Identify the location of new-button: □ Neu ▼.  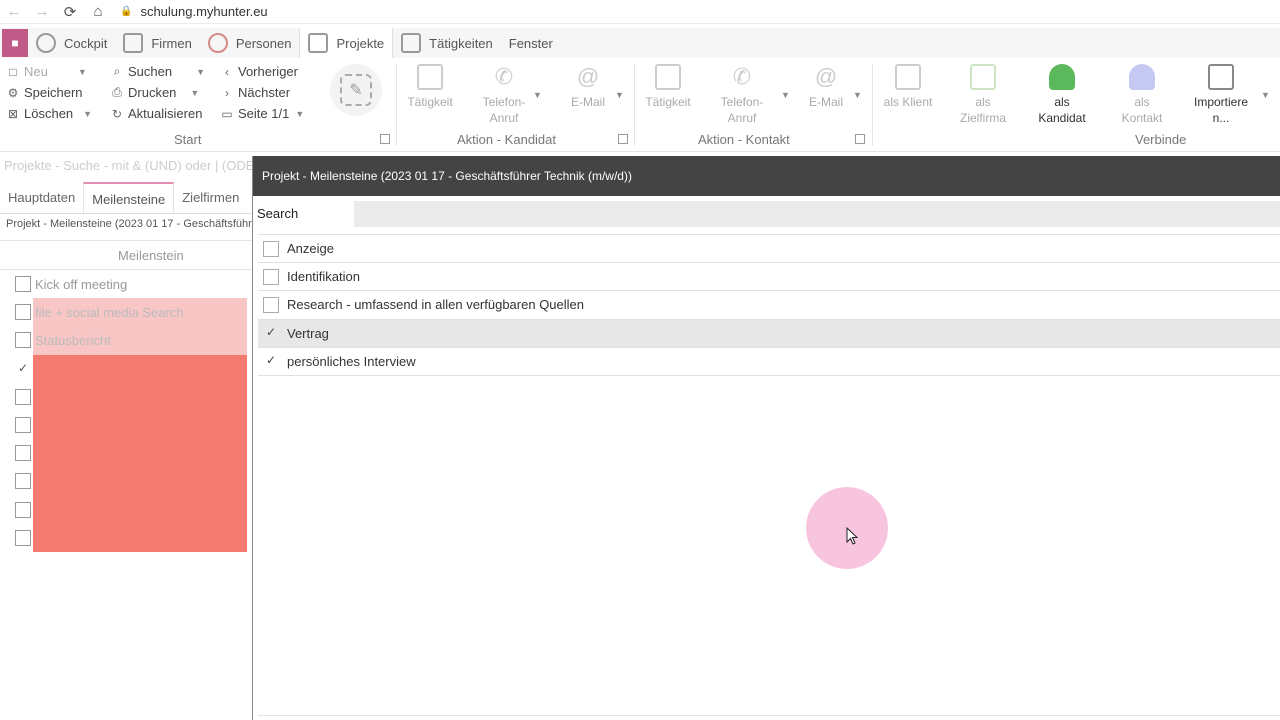
(49, 71).